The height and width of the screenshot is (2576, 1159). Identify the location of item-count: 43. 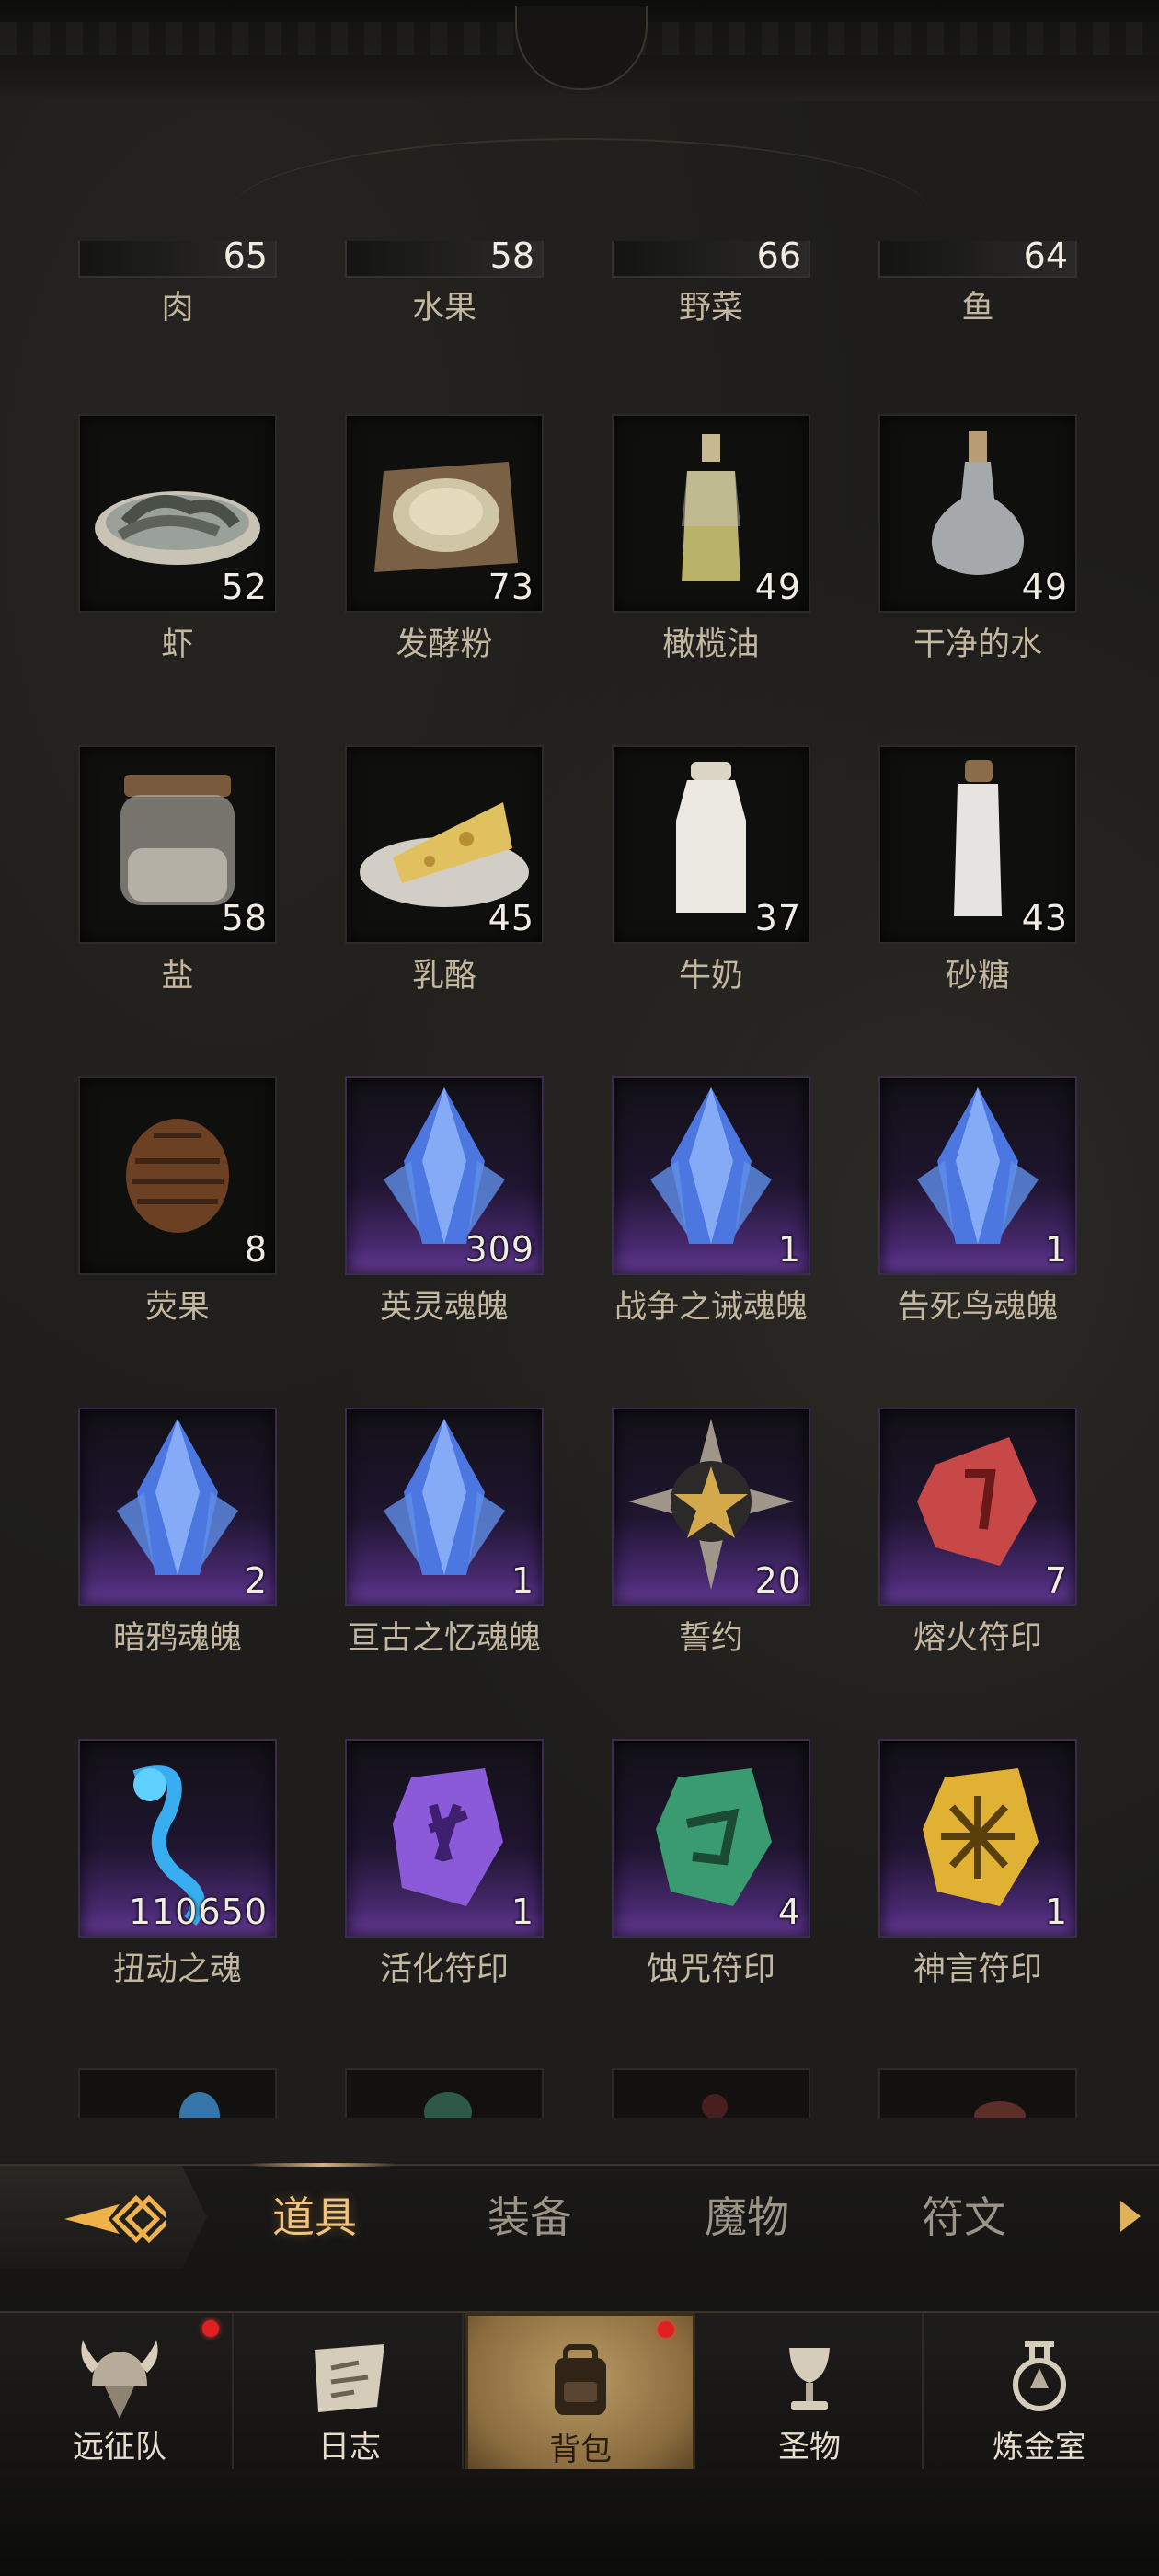
(1044, 918).